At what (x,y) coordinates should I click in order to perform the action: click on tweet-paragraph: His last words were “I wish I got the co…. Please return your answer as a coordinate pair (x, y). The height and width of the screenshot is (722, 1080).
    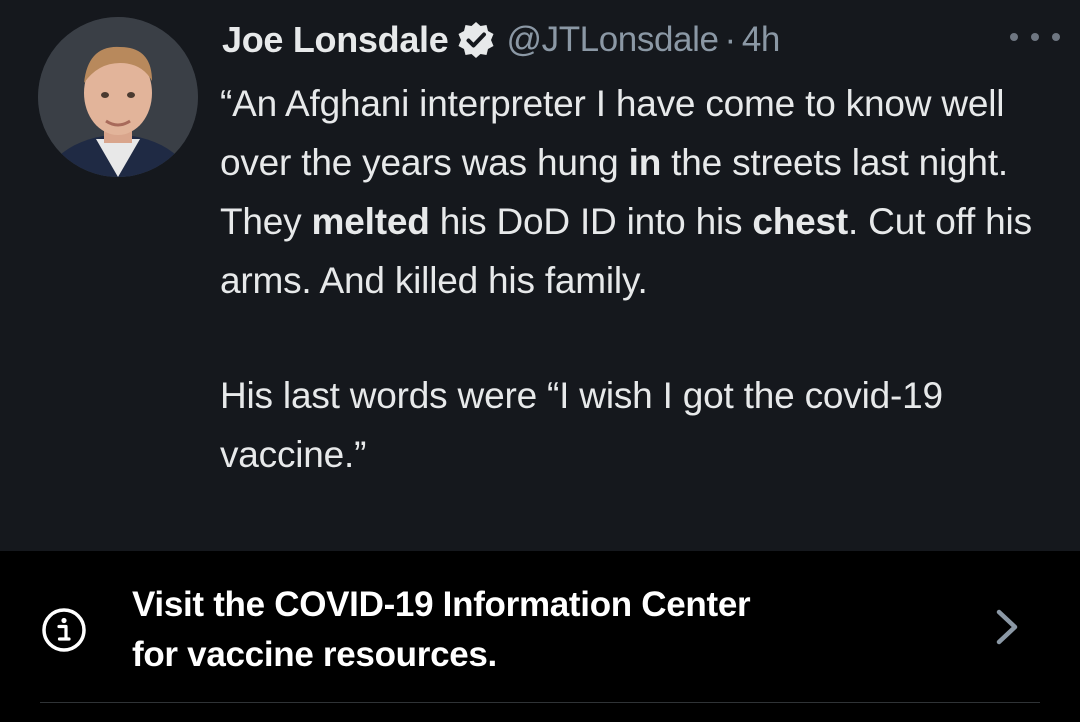
    Looking at the image, I should click on (581, 425).